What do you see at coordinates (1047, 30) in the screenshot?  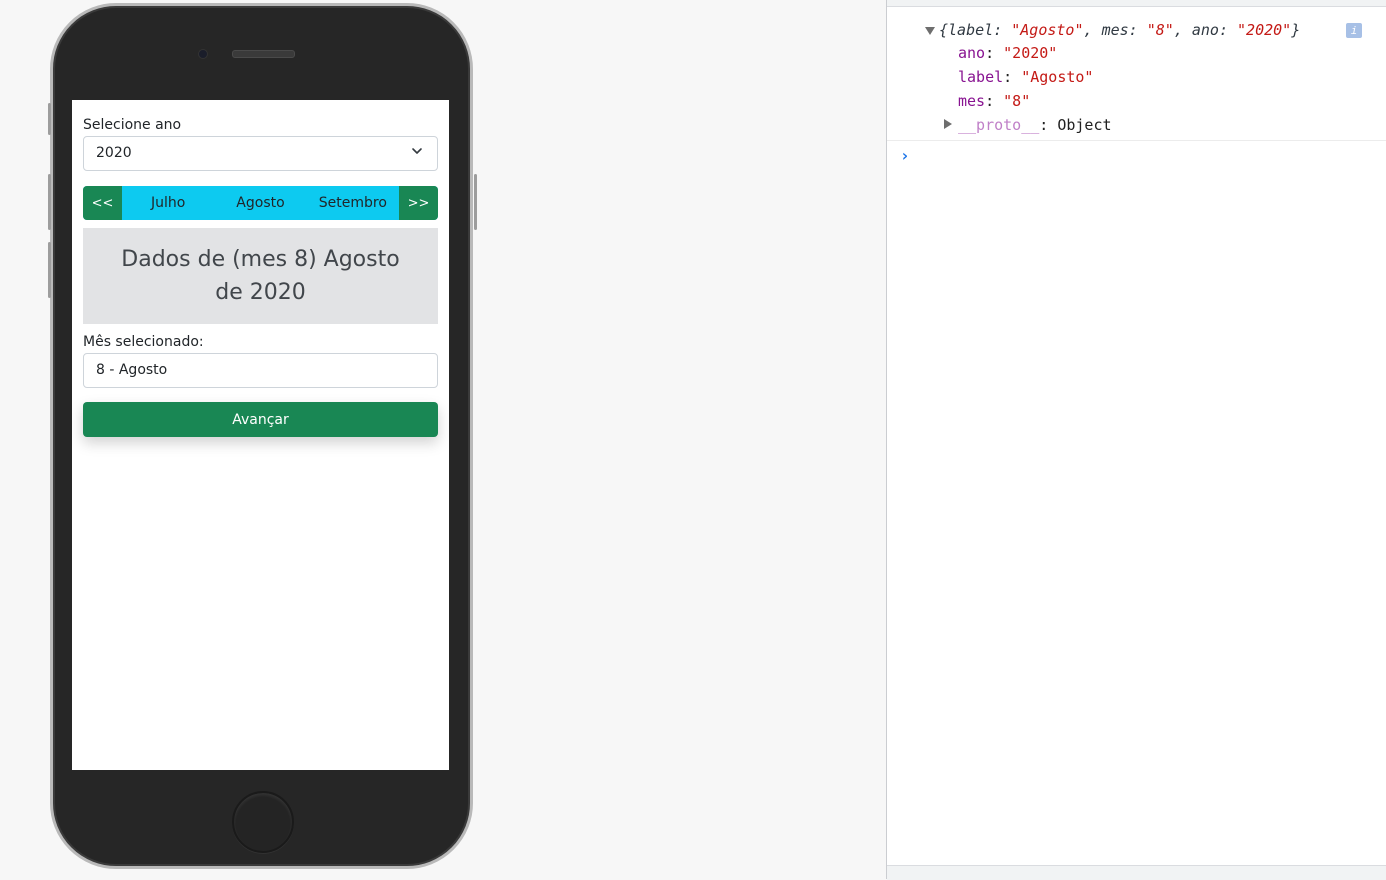 I see `summary-value-label: "Agosto"` at bounding box center [1047, 30].